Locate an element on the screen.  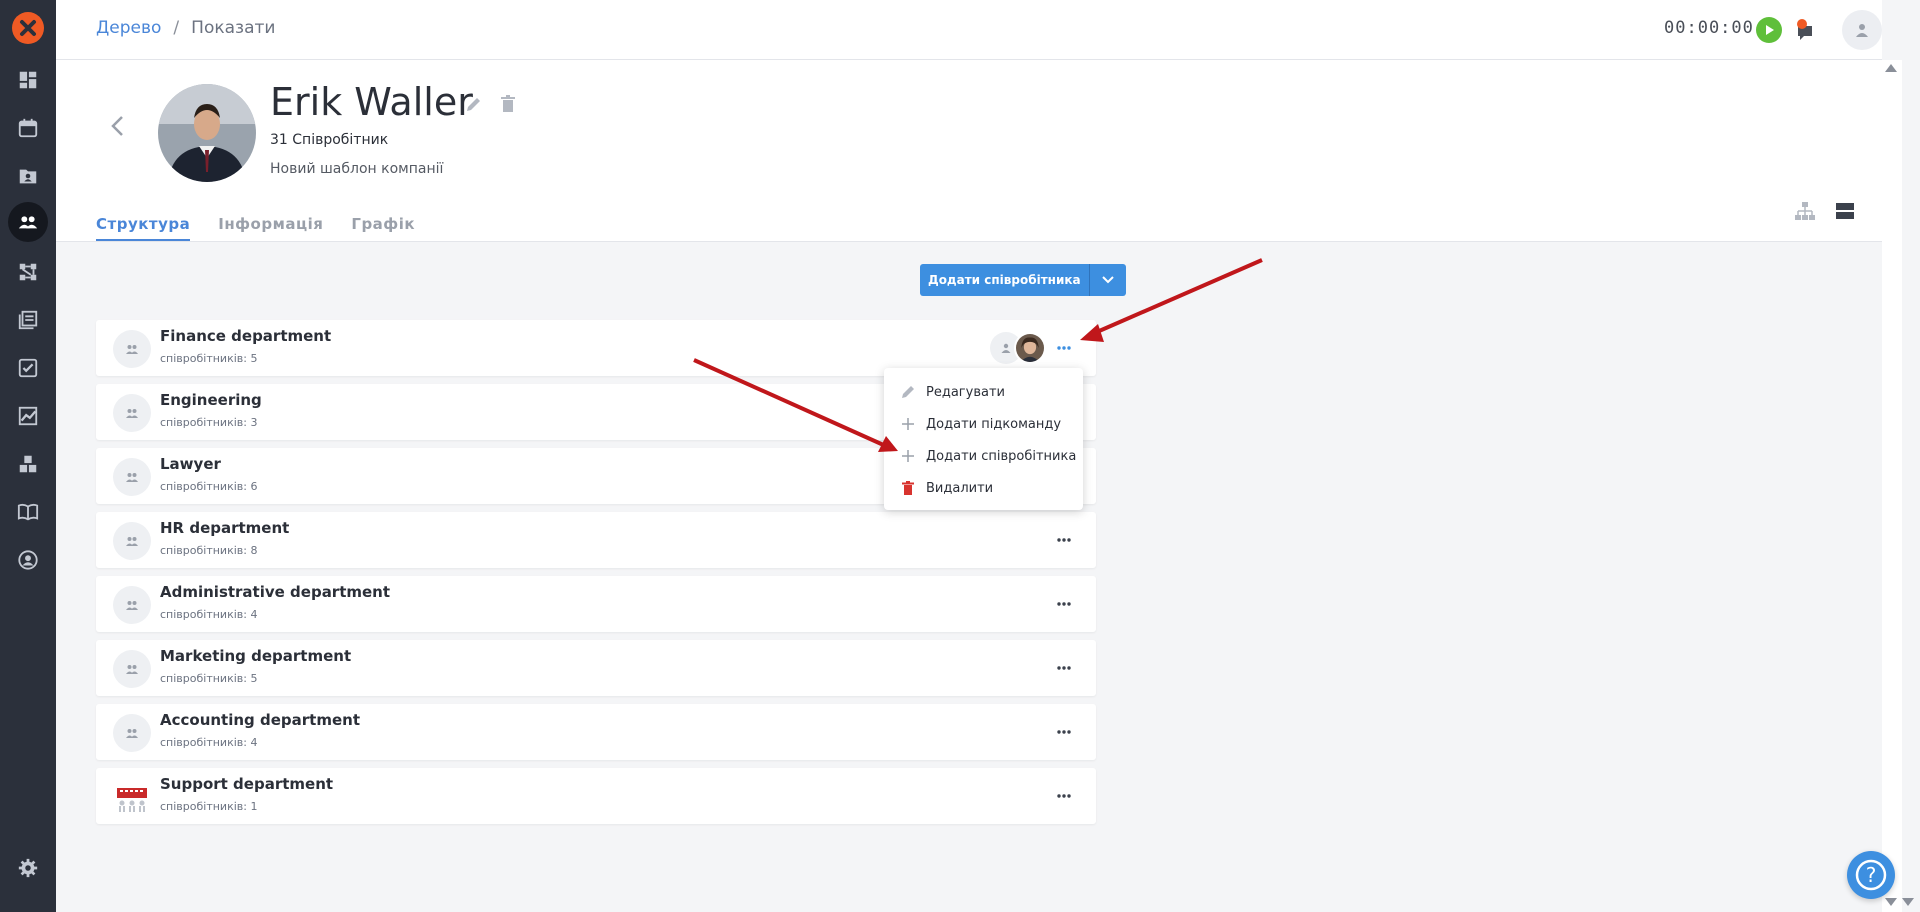
inventory-icon is located at coordinates (28, 464).